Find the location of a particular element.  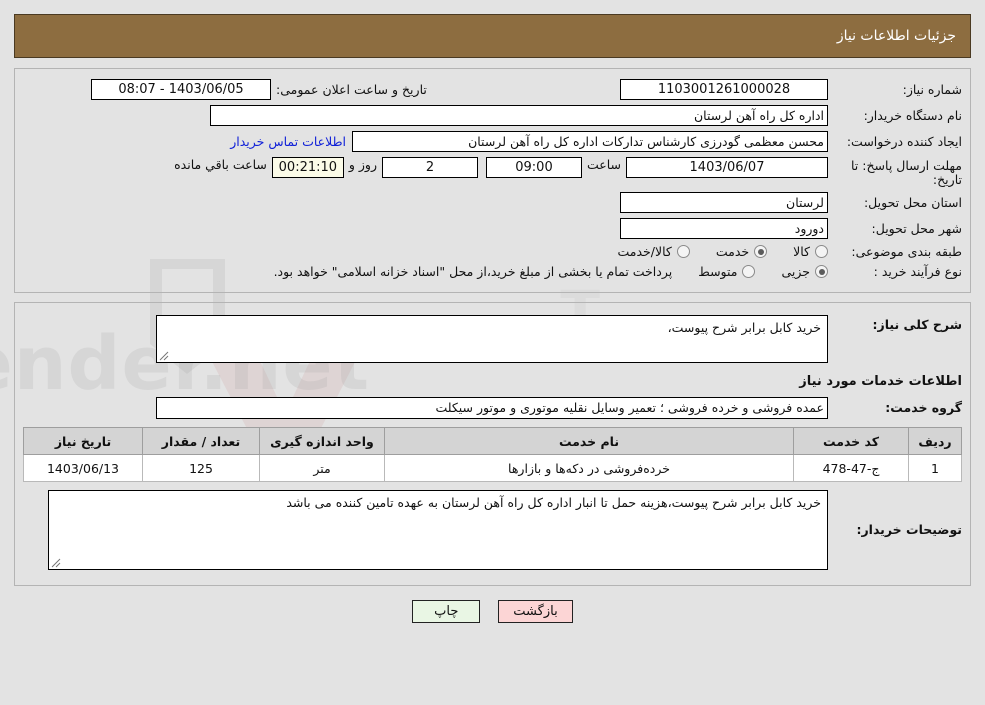

days-remaining-value: 2 is located at coordinates (429, 167).